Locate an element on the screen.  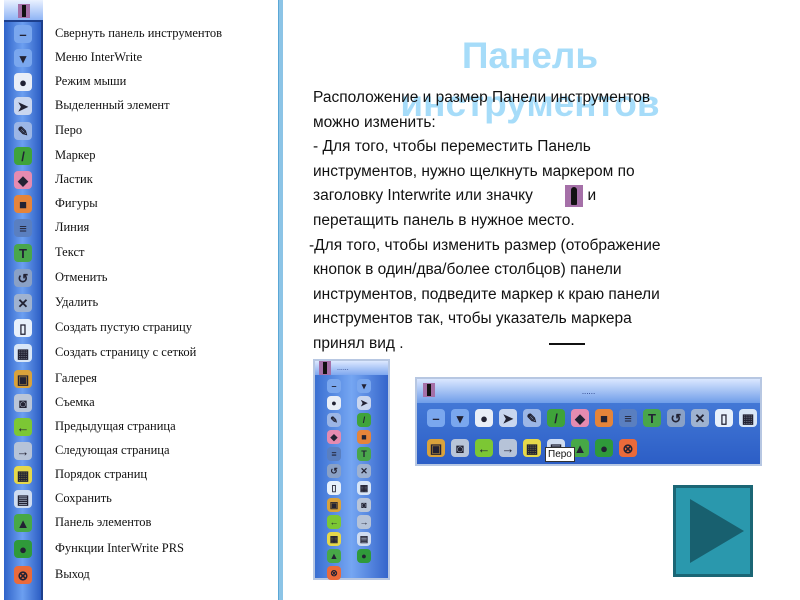
tool-label: Выделенный элемент is located at coordinates (112, 105).